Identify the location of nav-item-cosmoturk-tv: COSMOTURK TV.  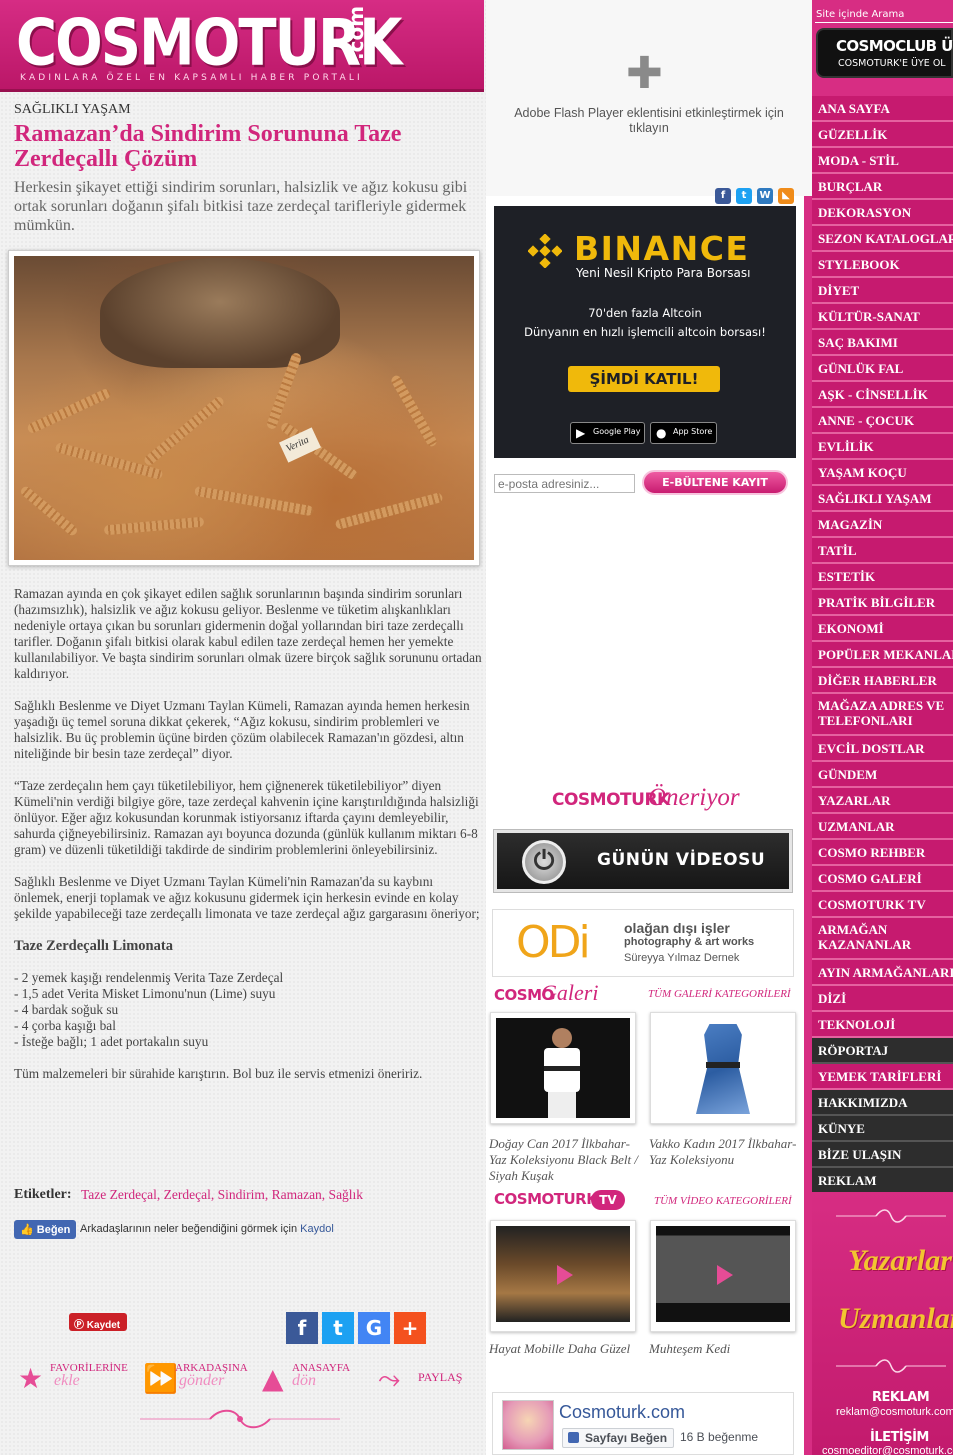
(882, 905).